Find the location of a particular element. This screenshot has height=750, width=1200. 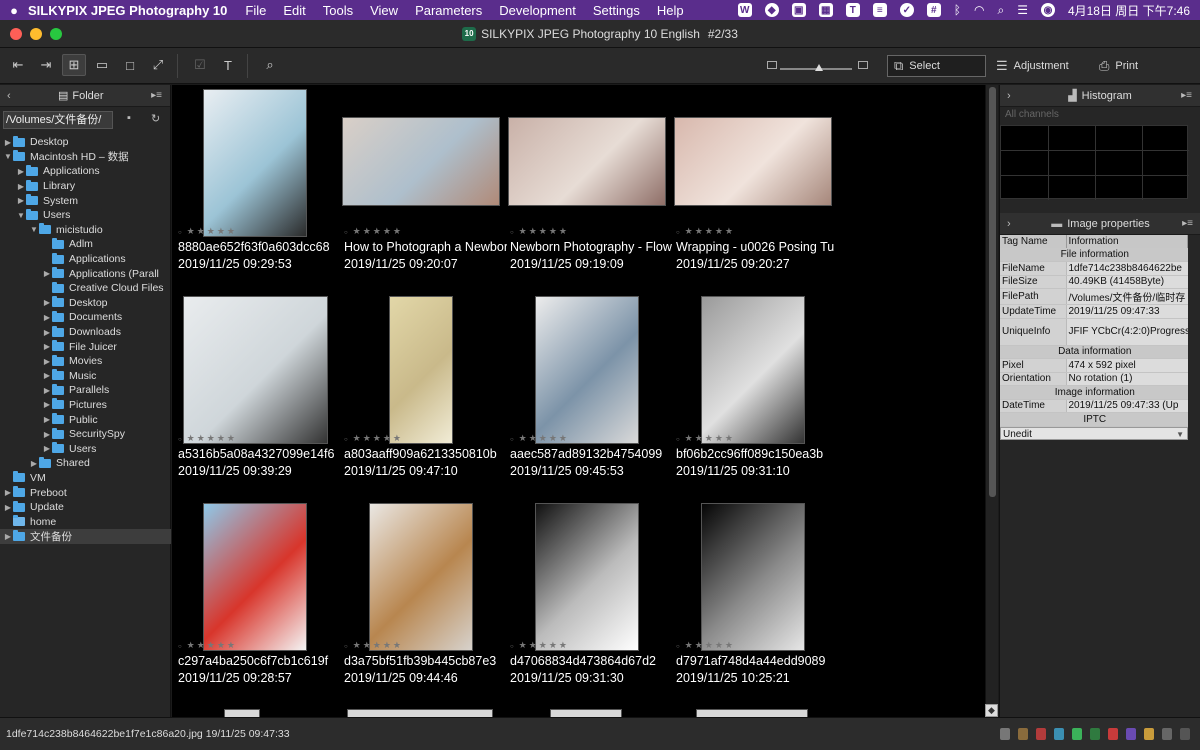

folder-tree-item: ▶ Public is located at coordinates (85, 419).